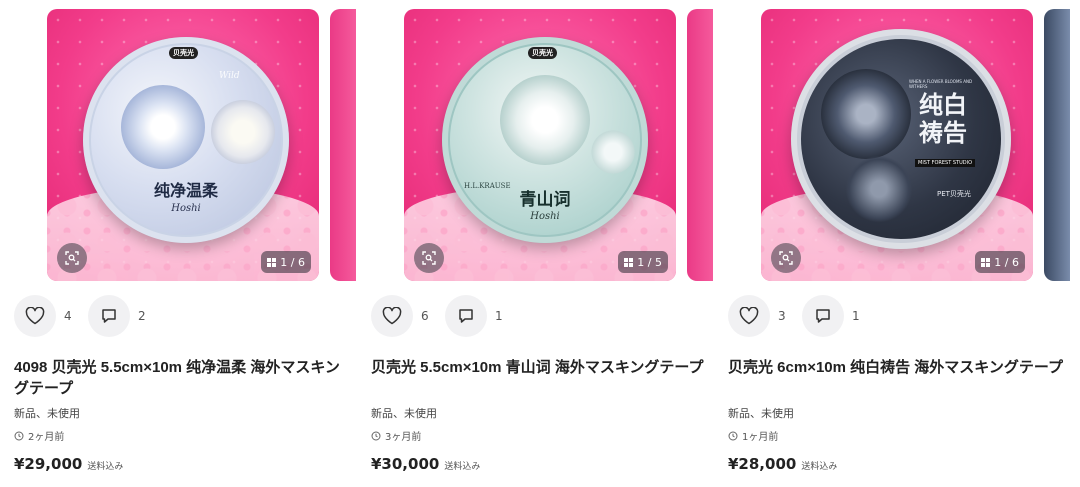 This screenshot has height=487, width=1080. What do you see at coordinates (405, 464) in the screenshot?
I see `price: ¥30,000` at bounding box center [405, 464].